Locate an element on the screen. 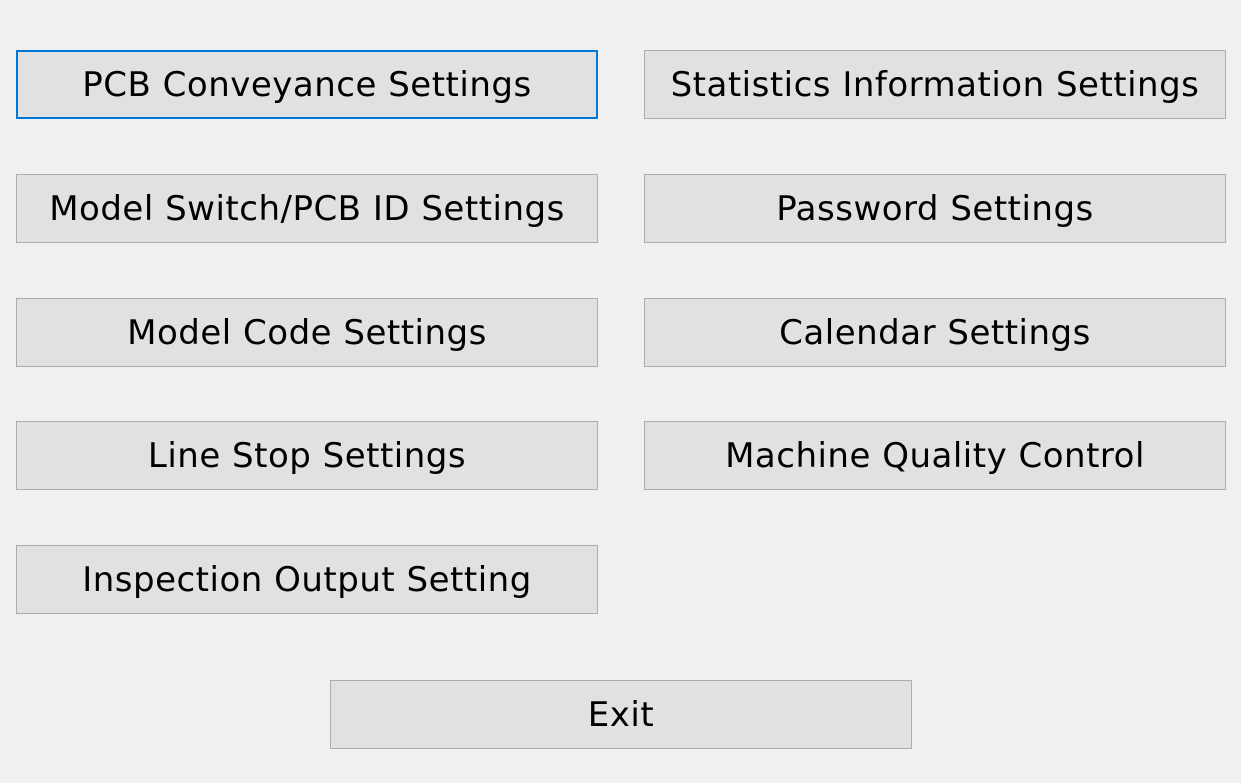  model-code-settings-button: Model Code Settings is located at coordinates (307, 332).